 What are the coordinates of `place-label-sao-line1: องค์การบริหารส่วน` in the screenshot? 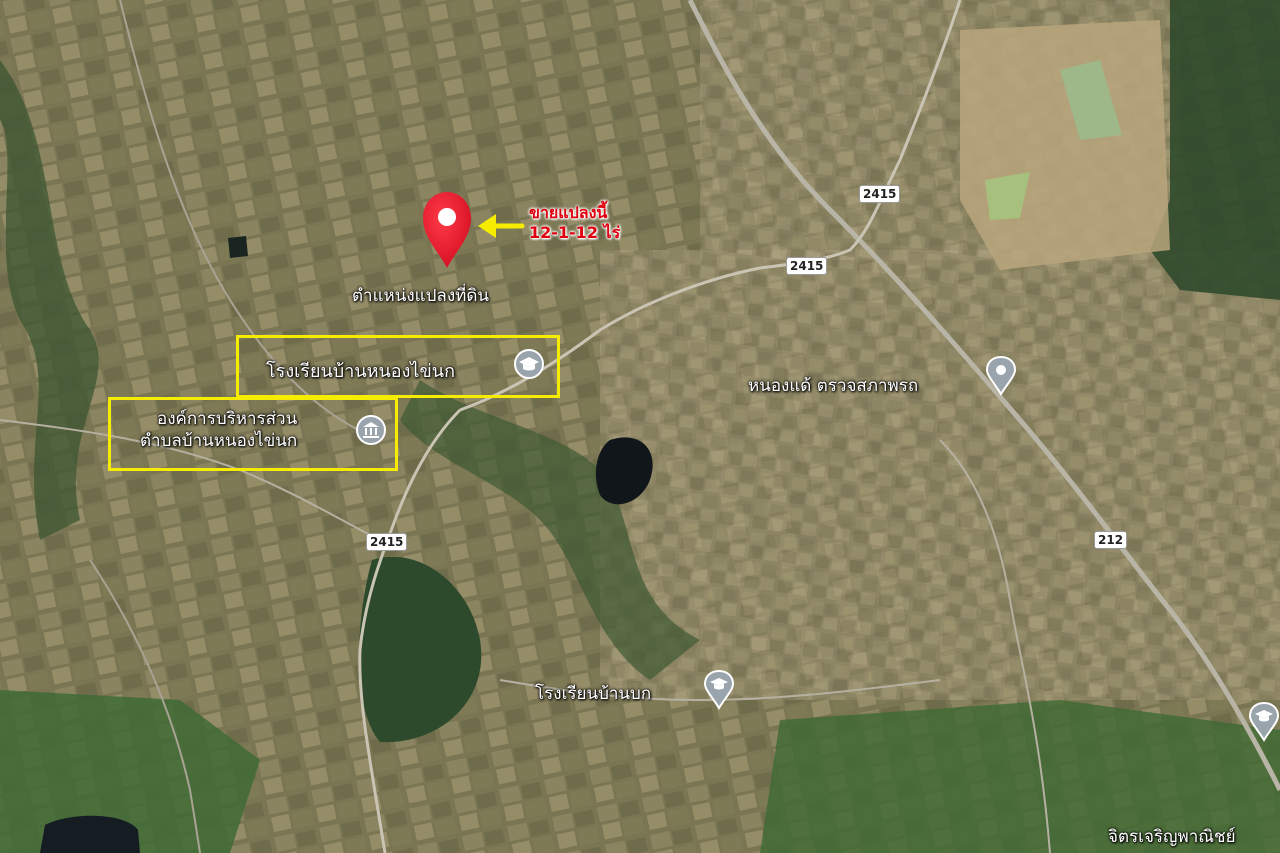 It's located at (227, 419).